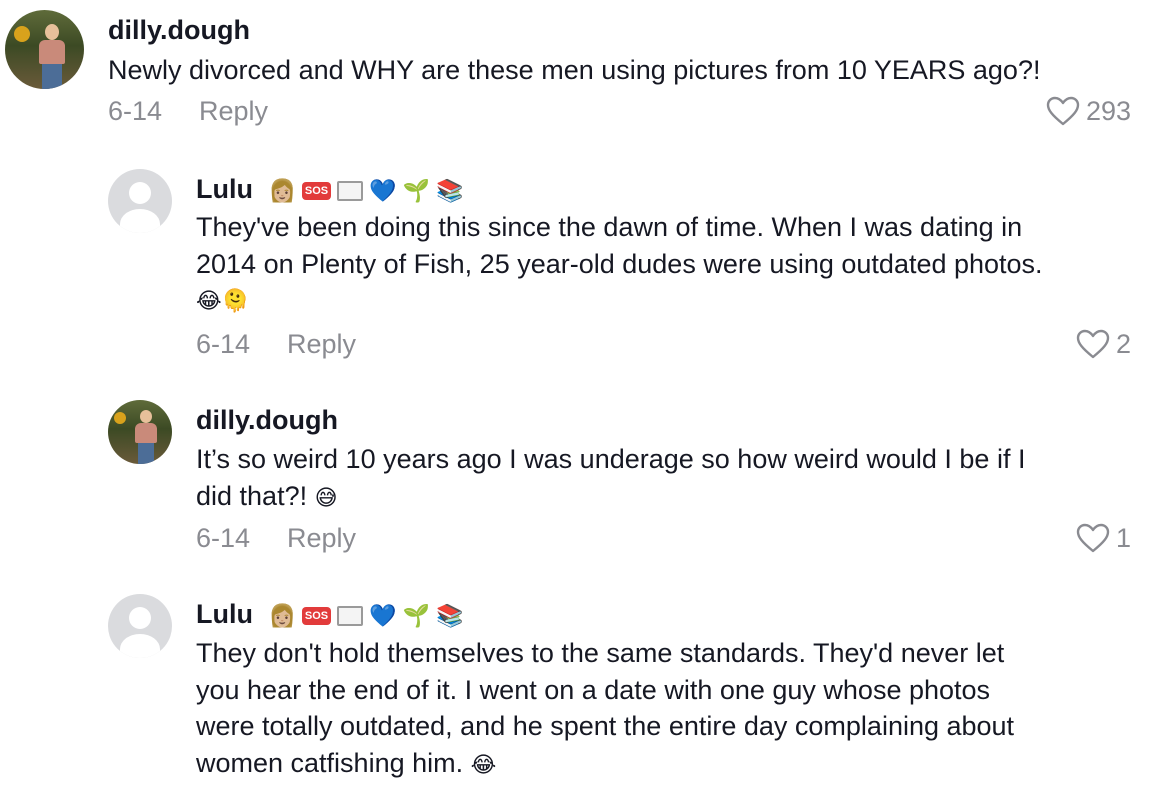 This screenshot has width=1160, height=788. What do you see at coordinates (1123, 344) in the screenshot?
I see `like-count: 2` at bounding box center [1123, 344].